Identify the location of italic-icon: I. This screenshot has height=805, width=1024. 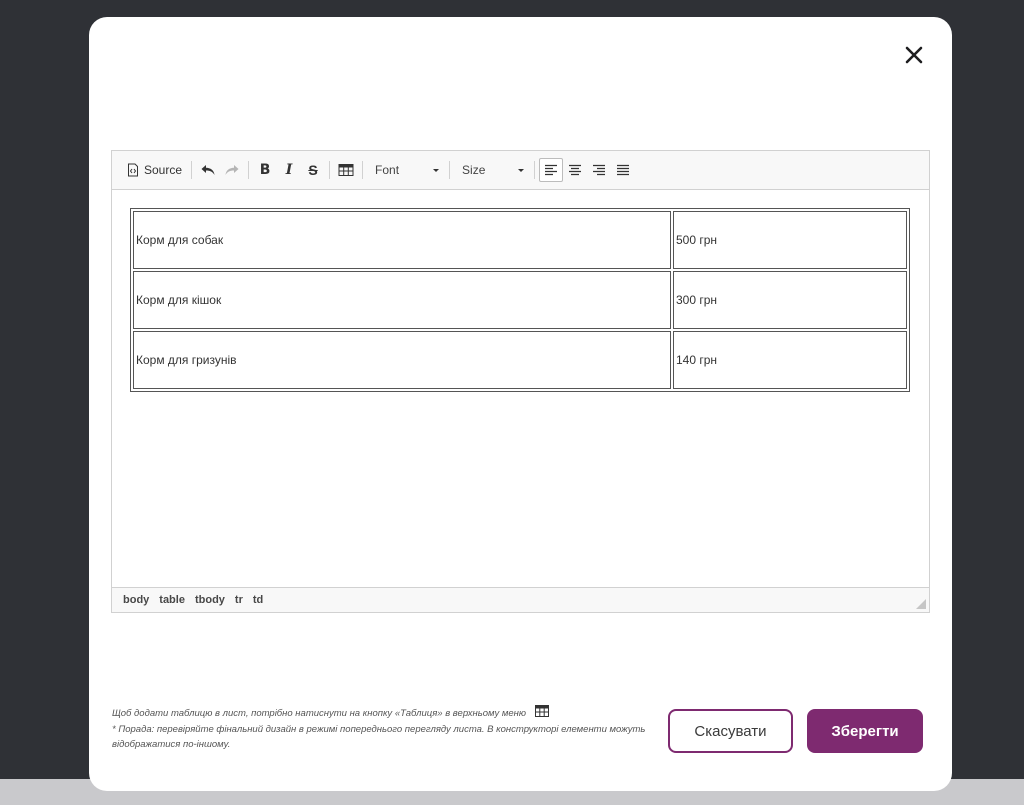
(289, 170).